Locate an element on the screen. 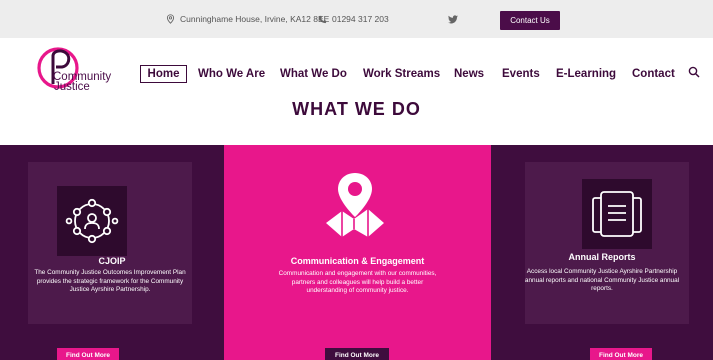 The width and height of the screenshot is (713, 360). find-out-more-cjoip-button: Find Out More is located at coordinates (88, 354).